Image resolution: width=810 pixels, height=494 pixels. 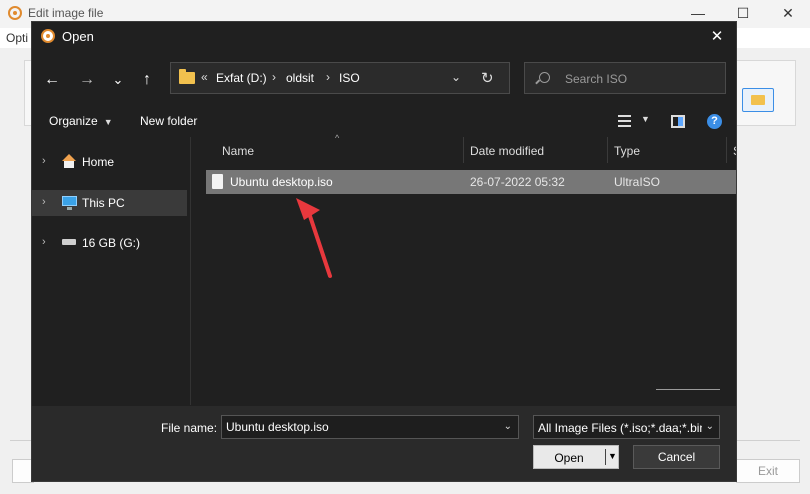 What do you see at coordinates (384, 37) in the screenshot?
I see `dialog-title-bar: Open ✕` at bounding box center [384, 37].